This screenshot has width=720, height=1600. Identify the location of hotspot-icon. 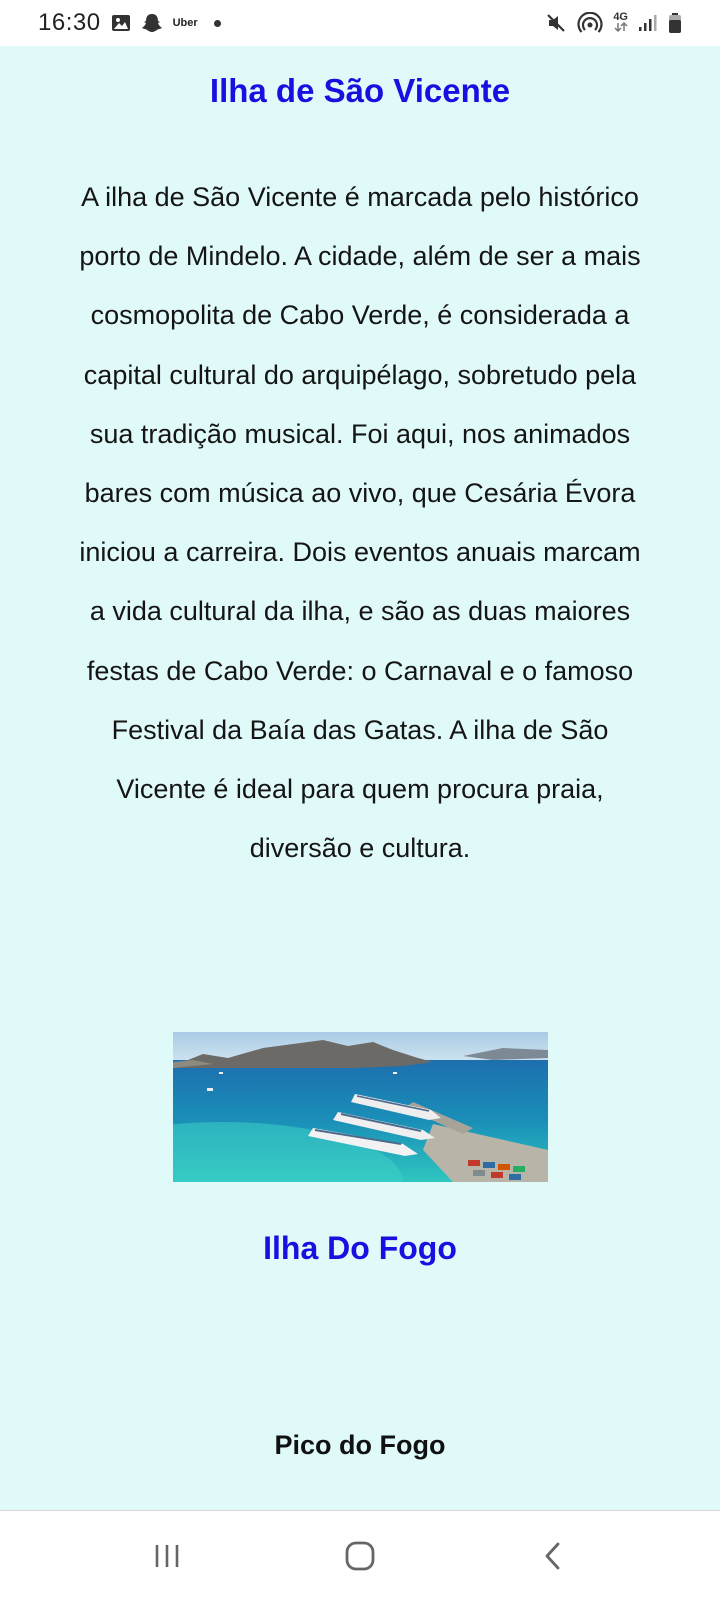
(590, 23).